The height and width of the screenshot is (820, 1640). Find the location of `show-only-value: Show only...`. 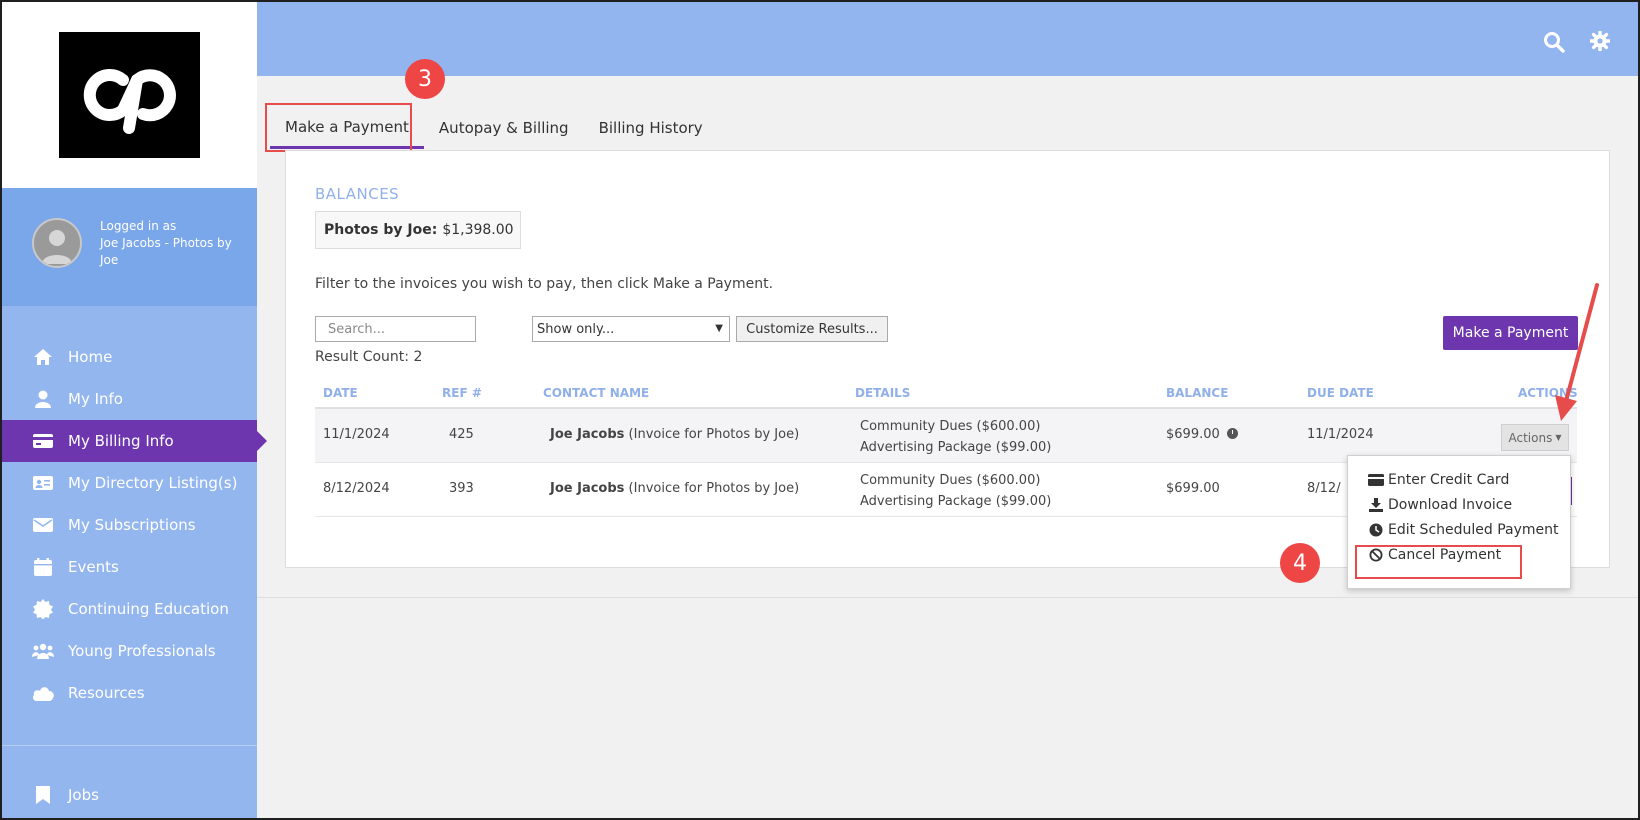

show-only-value: Show only... is located at coordinates (576, 329).